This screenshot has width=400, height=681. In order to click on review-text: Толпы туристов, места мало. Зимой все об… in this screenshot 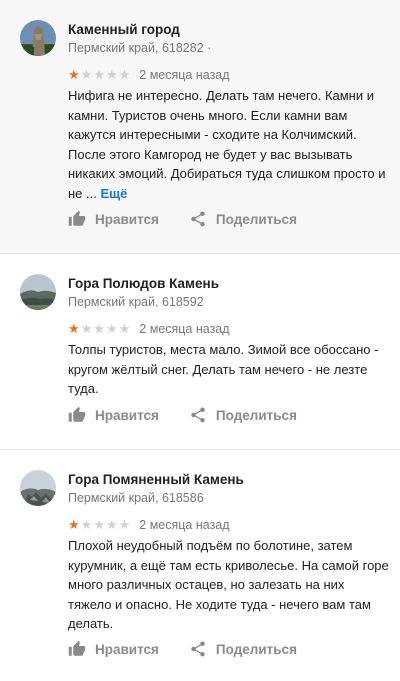, I will do `click(229, 369)`.